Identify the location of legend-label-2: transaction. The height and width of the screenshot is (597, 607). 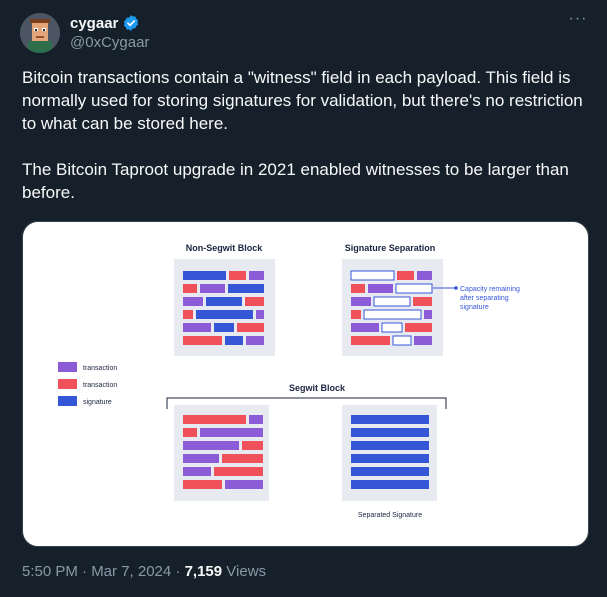
(100, 385).